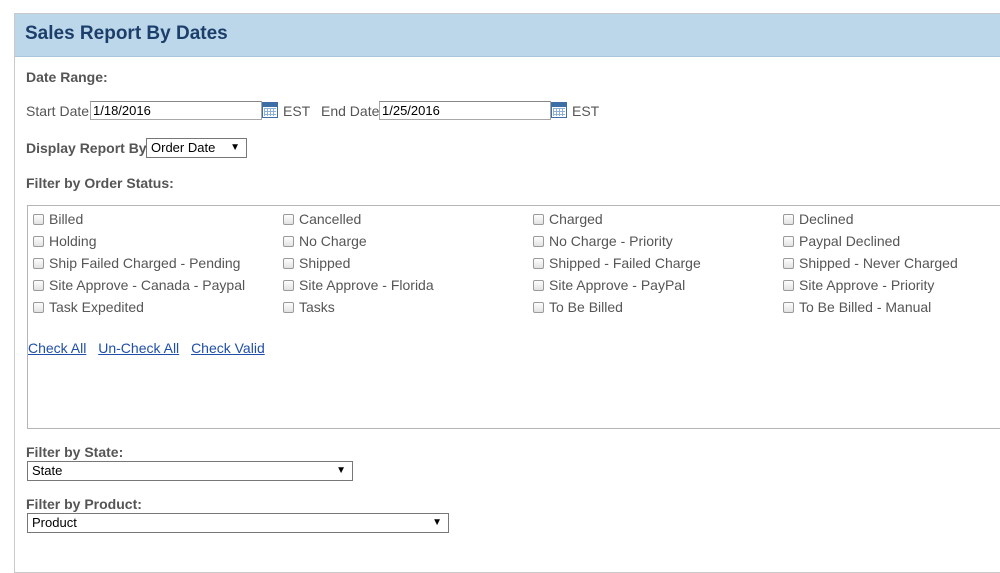  I want to click on status-checkbox-item: Shipped - Failed Charge, so click(617, 263).